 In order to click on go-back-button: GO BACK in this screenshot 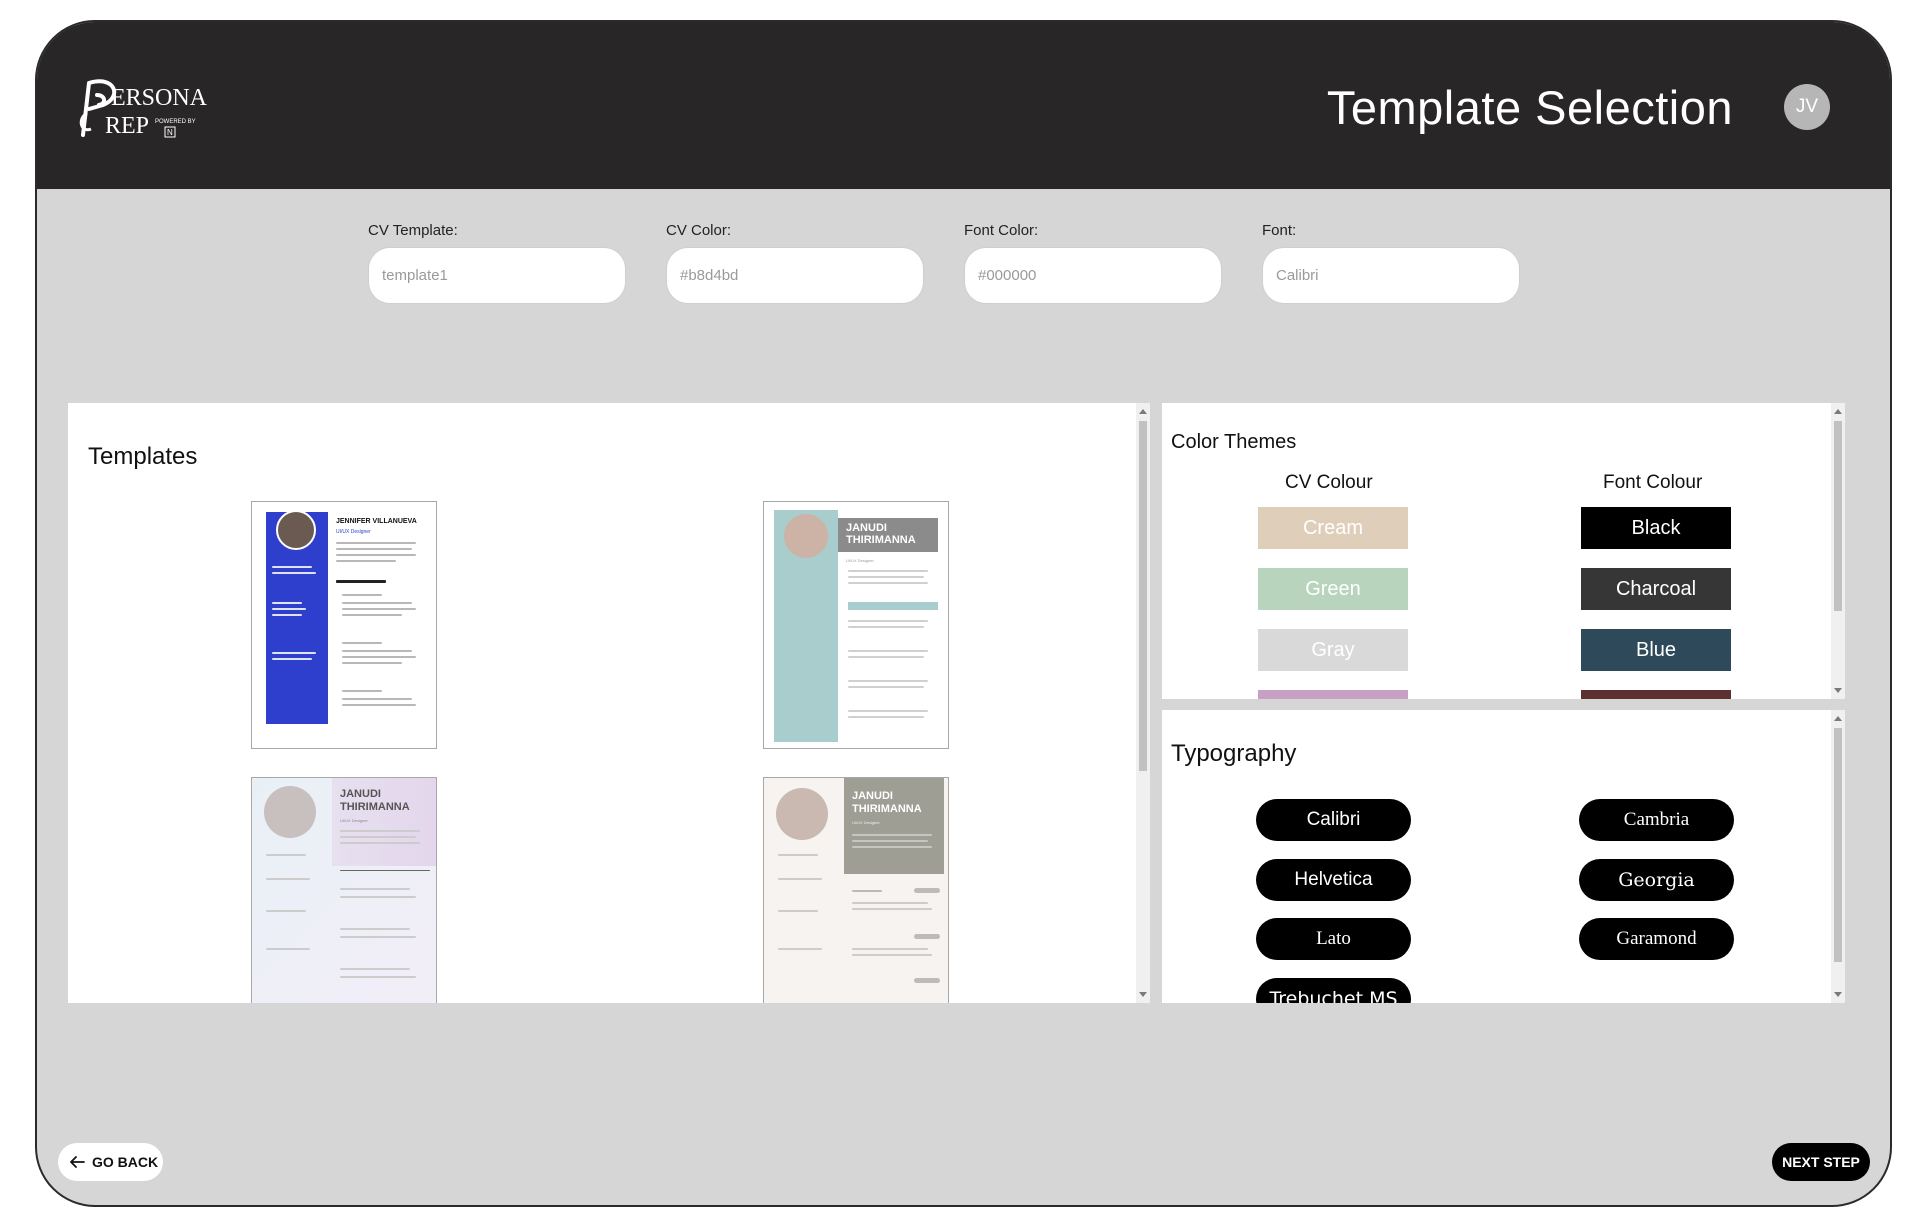, I will do `click(110, 1162)`.